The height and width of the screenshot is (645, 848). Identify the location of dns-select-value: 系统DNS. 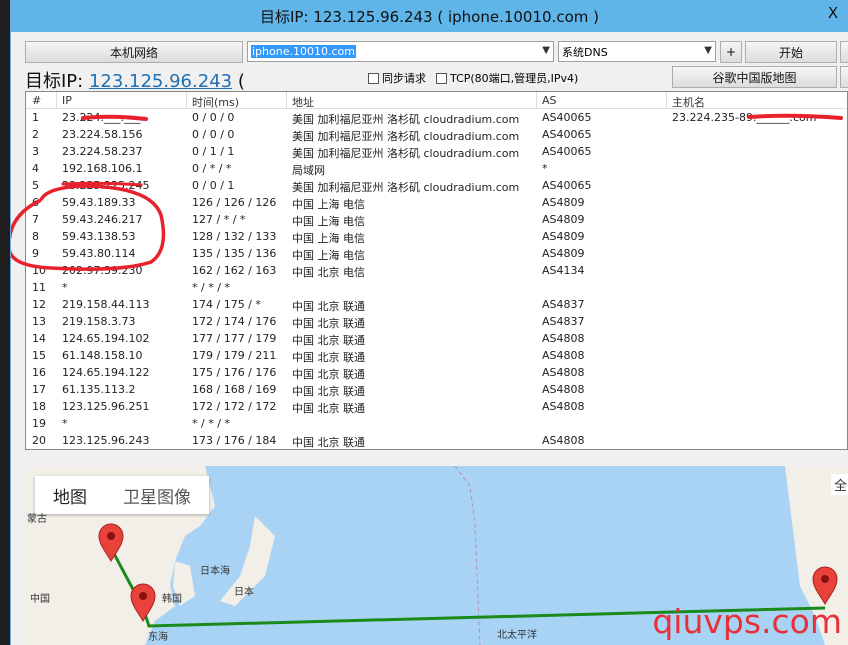
(585, 52).